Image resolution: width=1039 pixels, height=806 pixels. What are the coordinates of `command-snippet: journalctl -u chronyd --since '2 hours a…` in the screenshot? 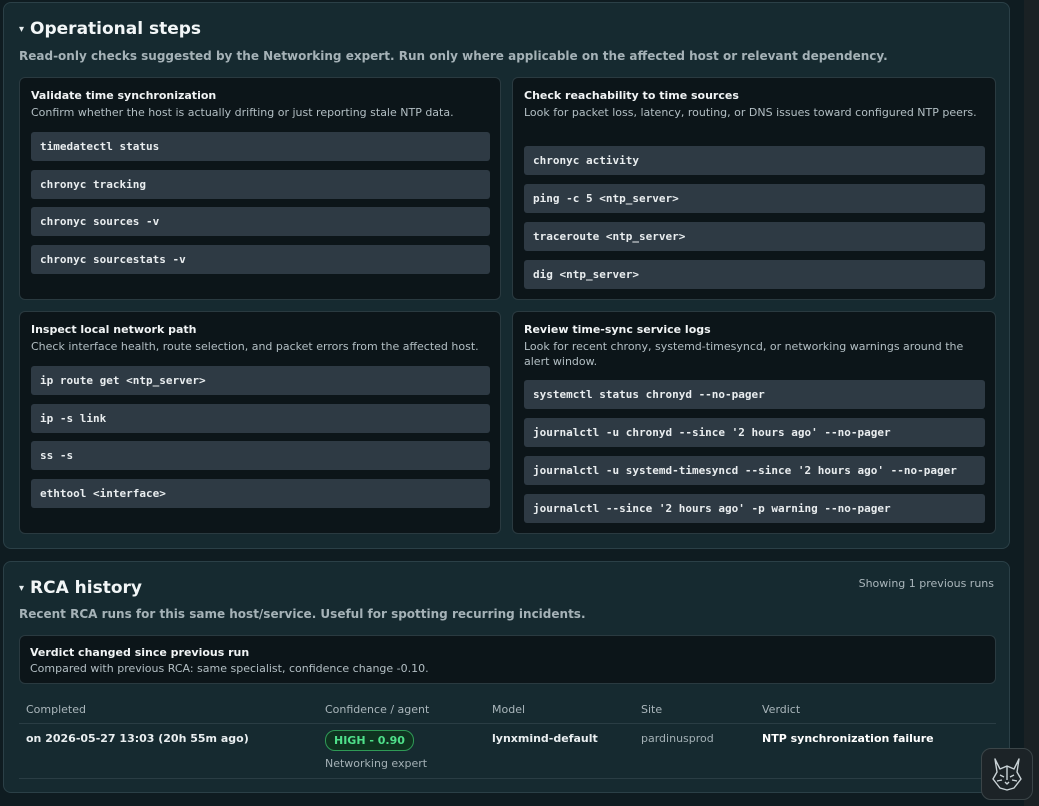 It's located at (754, 432).